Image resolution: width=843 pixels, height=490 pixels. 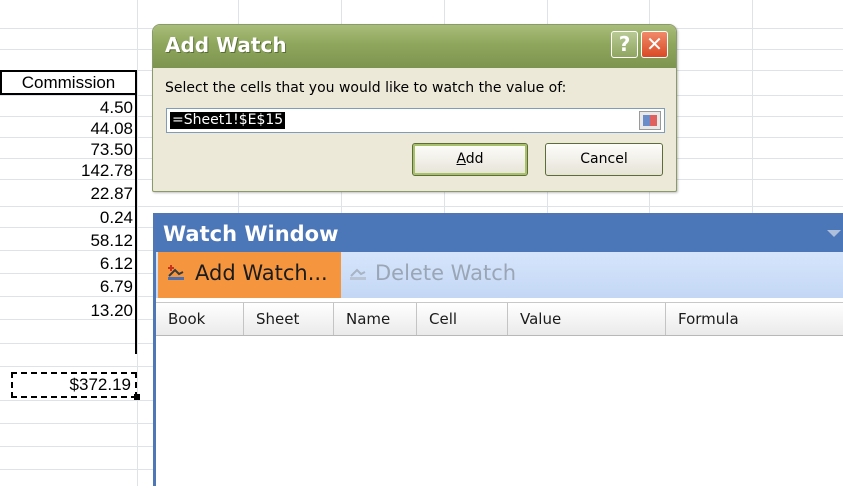 What do you see at coordinates (68, 263) in the screenshot?
I see `commission-cell: 6.12` at bounding box center [68, 263].